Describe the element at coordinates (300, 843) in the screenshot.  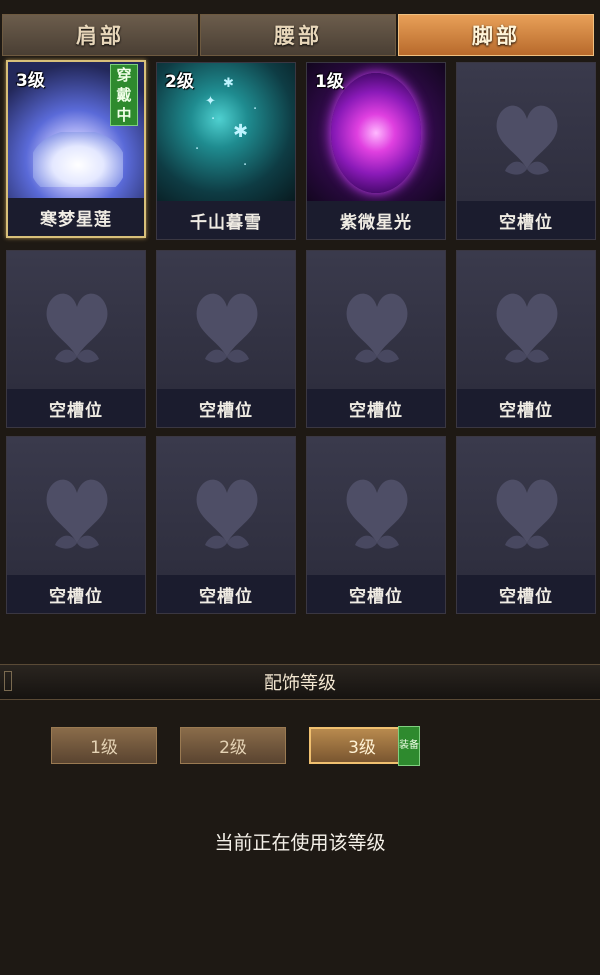
I see `status-text: 当前正在使用该等级` at that location.